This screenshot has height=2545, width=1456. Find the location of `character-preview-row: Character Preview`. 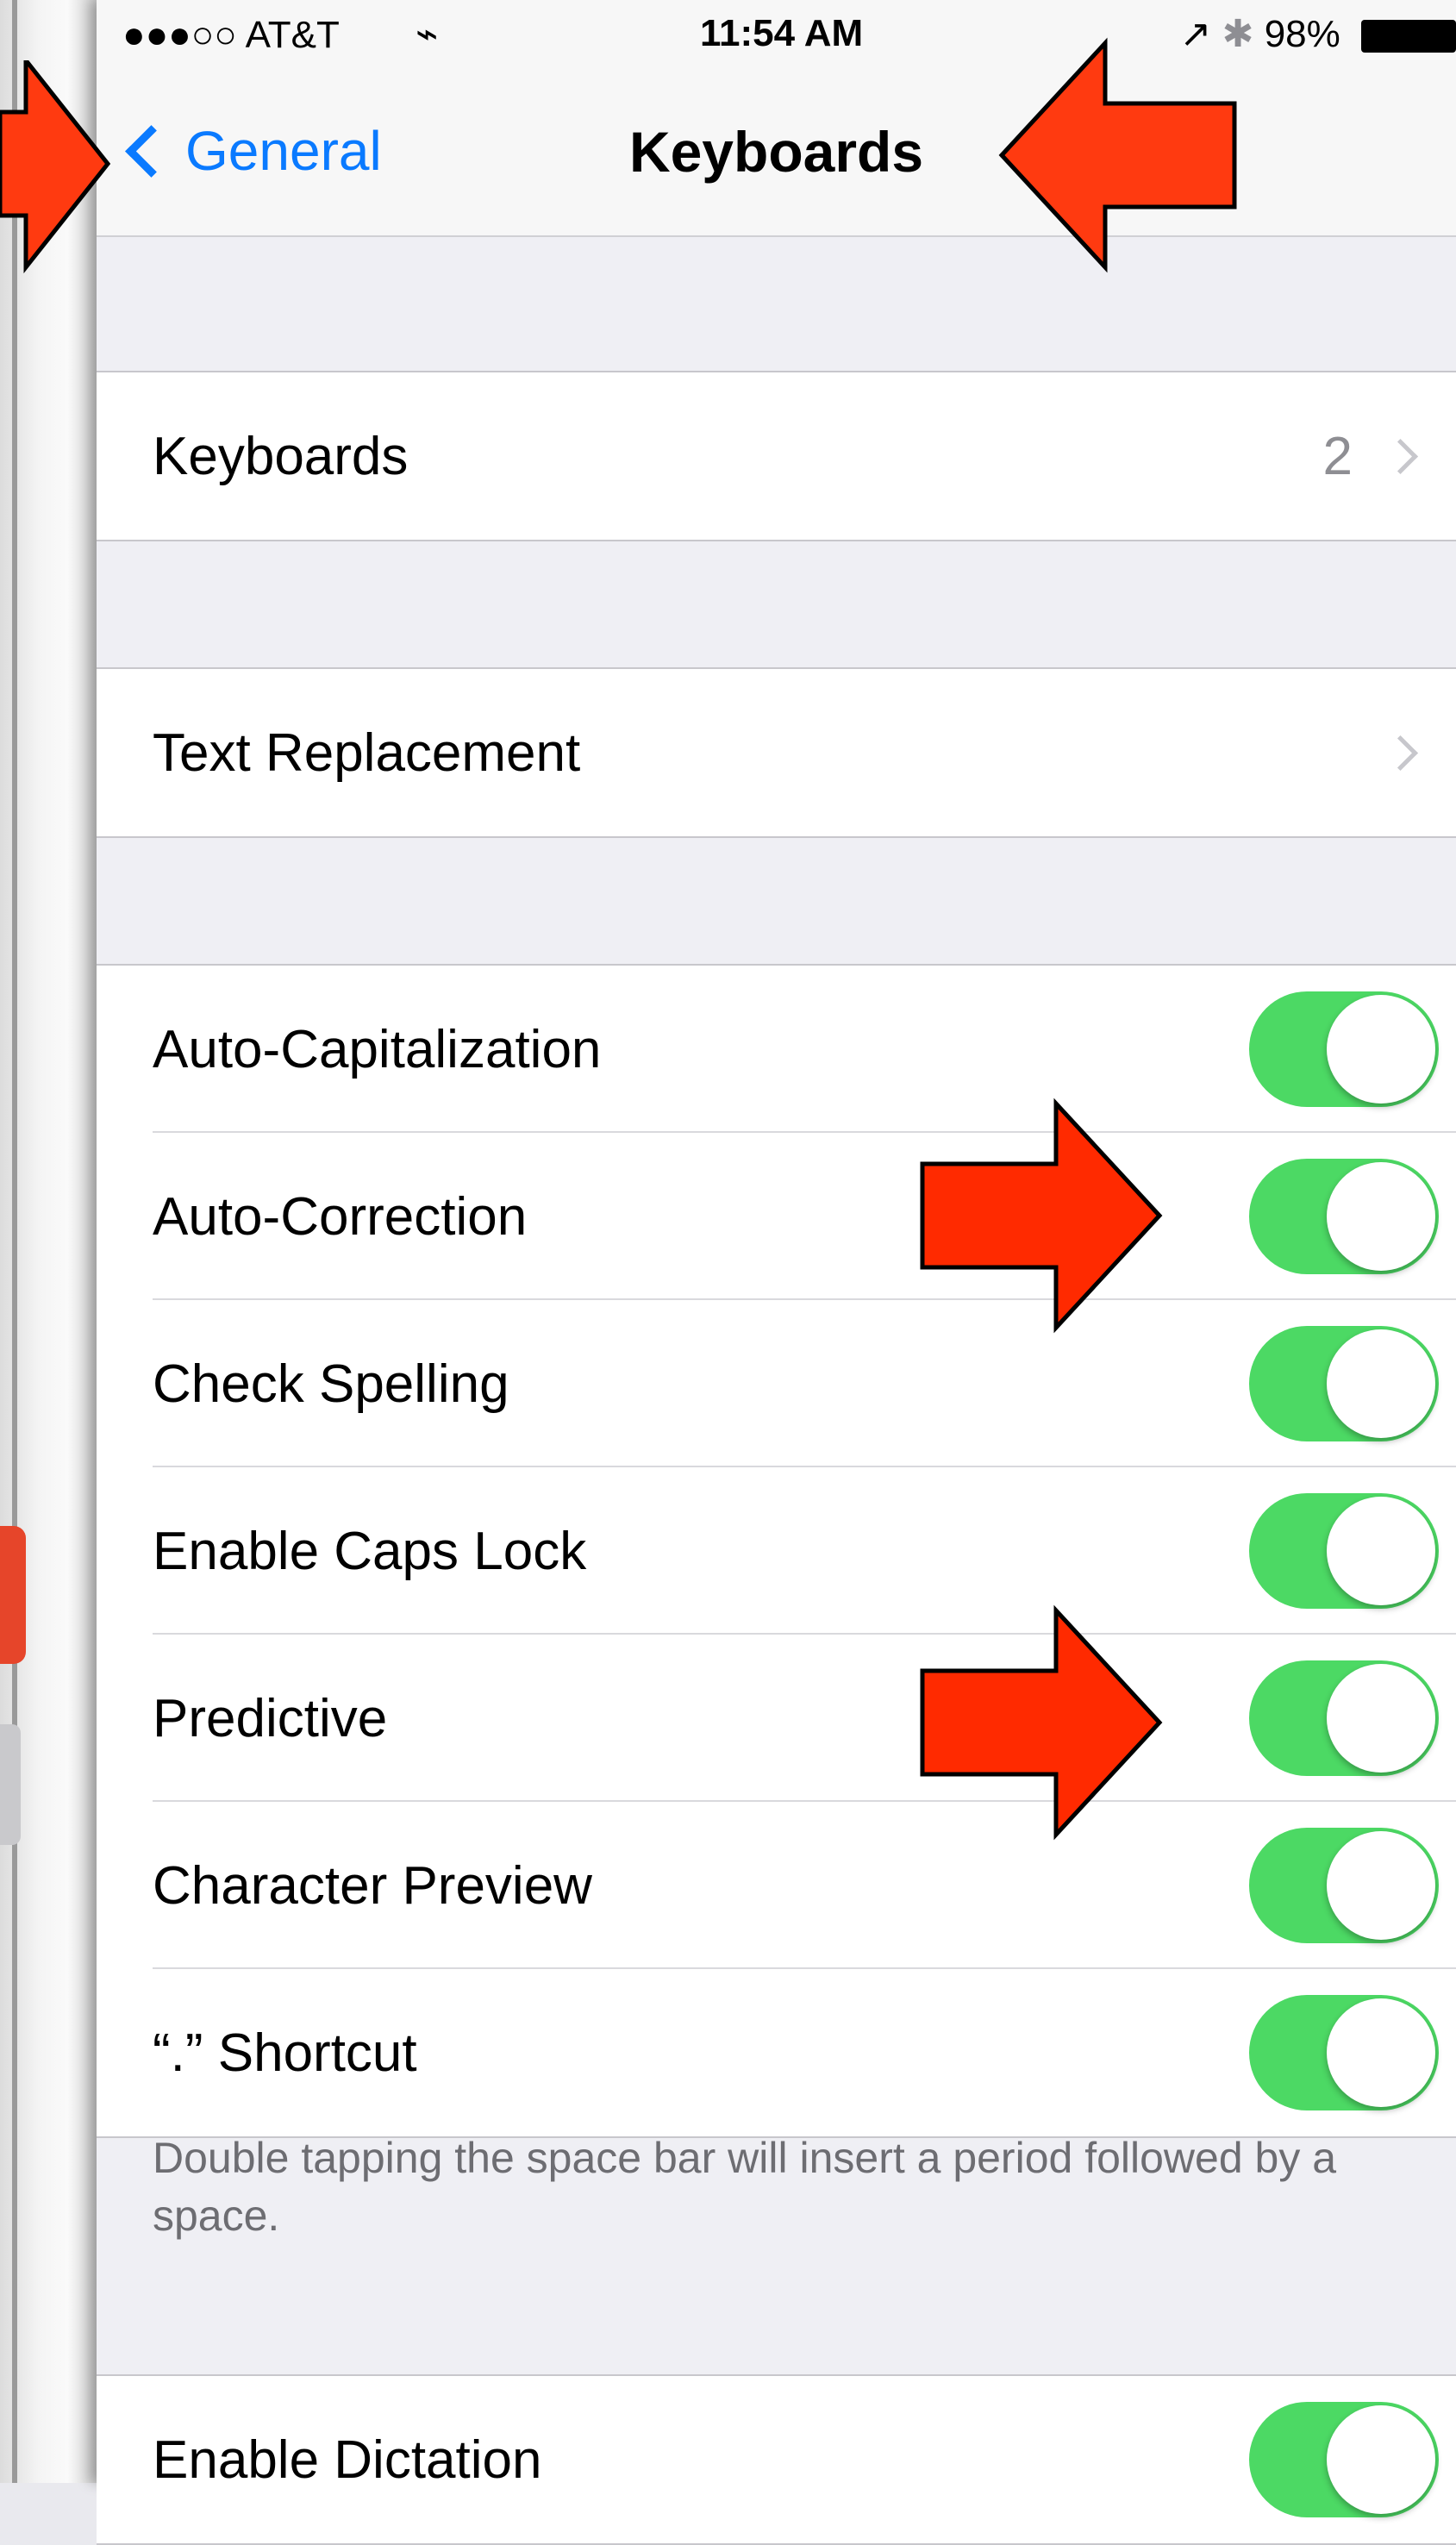

character-preview-row: Character Preview is located at coordinates (777, 1885).